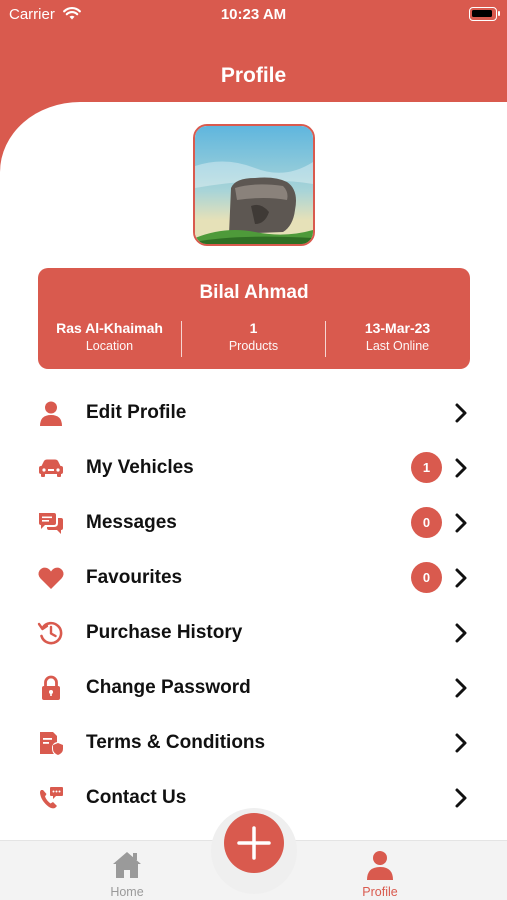  What do you see at coordinates (253, 467) in the screenshot?
I see `menu-item-my-vehicles: My Vehicles 1` at bounding box center [253, 467].